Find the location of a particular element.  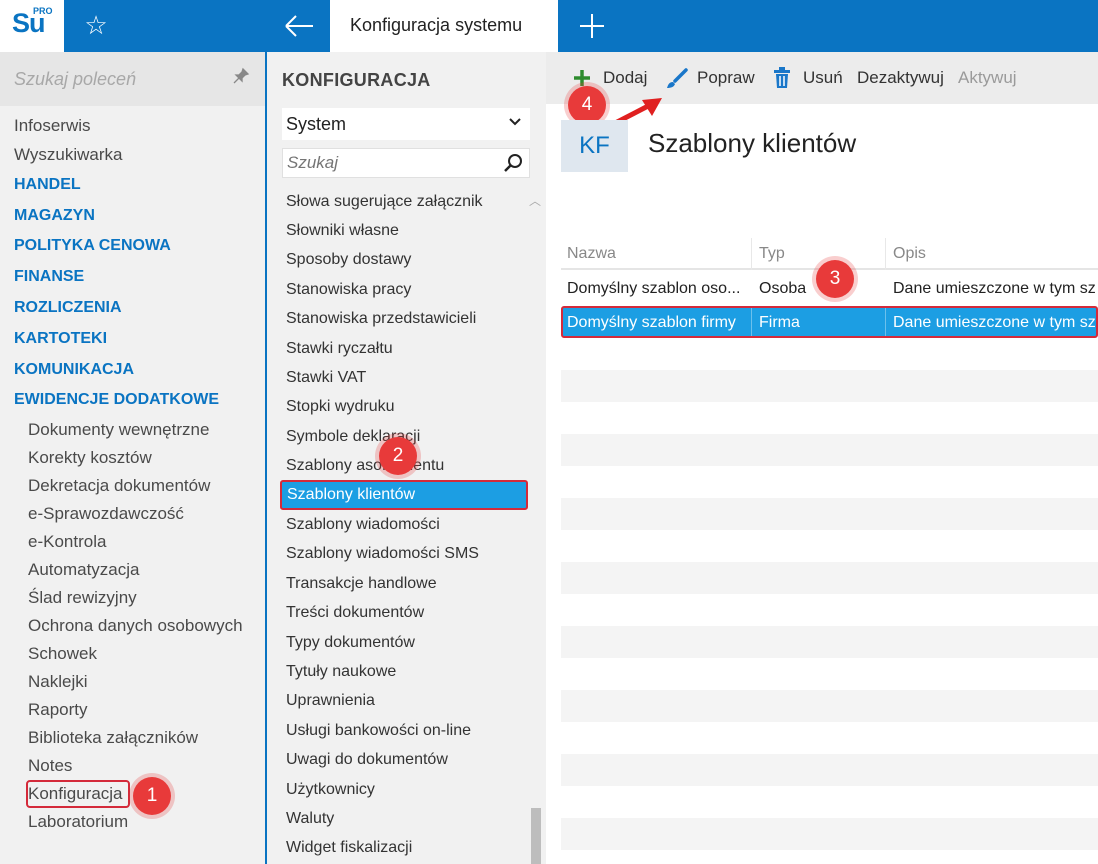

nav-subitem-laboratorium: Laboratorium is located at coordinates (78, 822).